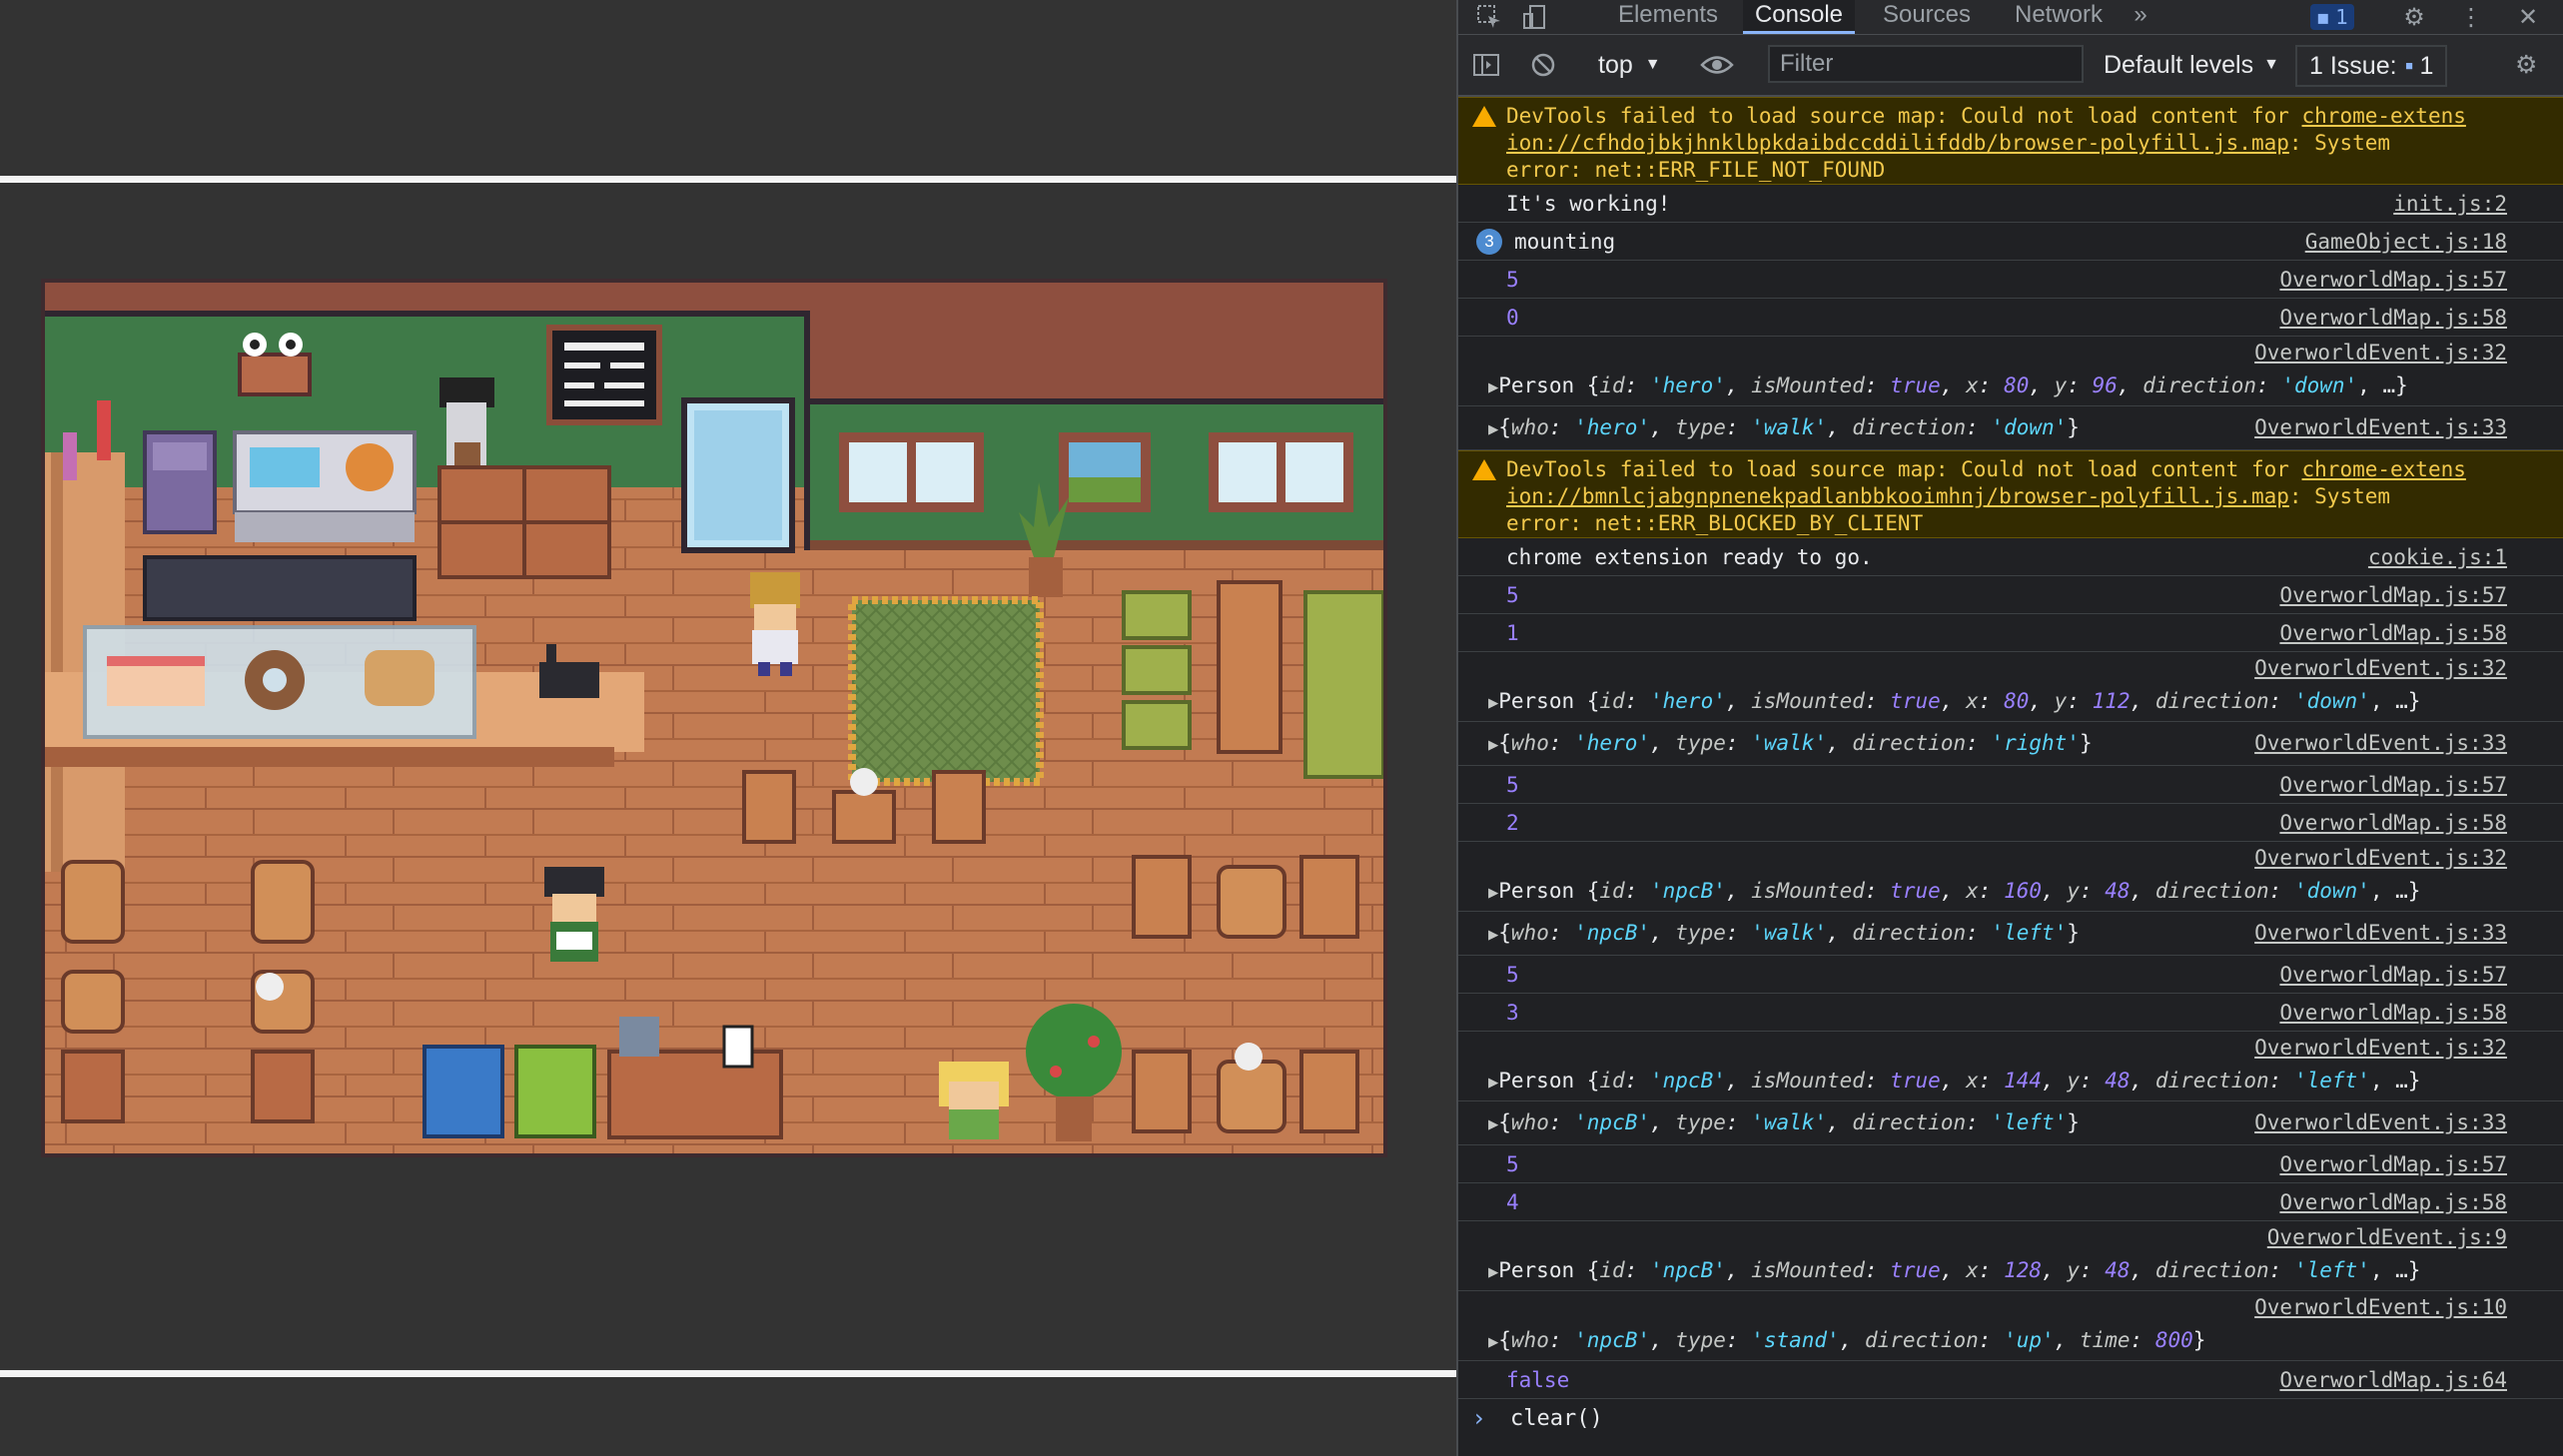  What do you see at coordinates (728, 1374) in the screenshot?
I see `bottom-rule` at bounding box center [728, 1374].